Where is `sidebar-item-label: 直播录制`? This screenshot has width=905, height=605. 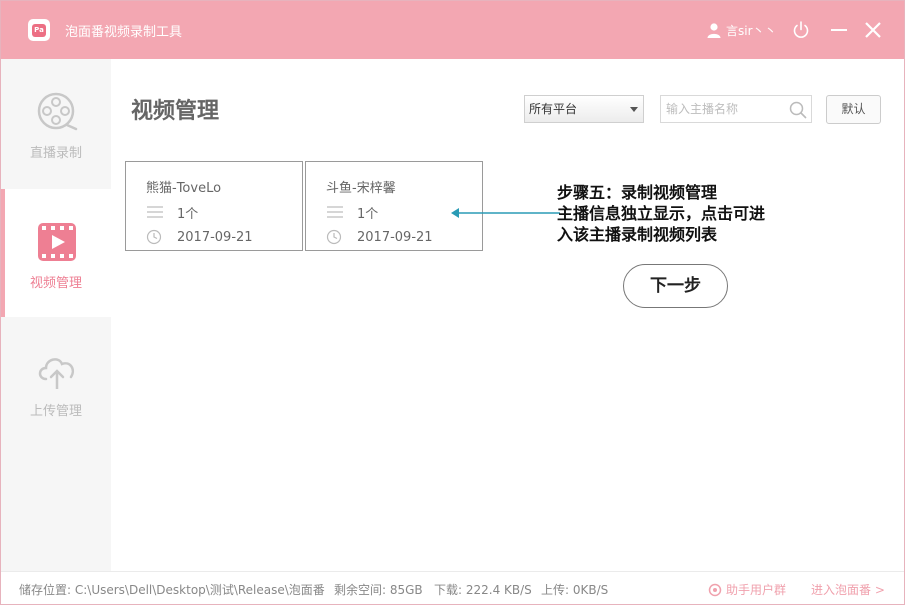
sidebar-item-label: 直播录制 is located at coordinates (55, 153).